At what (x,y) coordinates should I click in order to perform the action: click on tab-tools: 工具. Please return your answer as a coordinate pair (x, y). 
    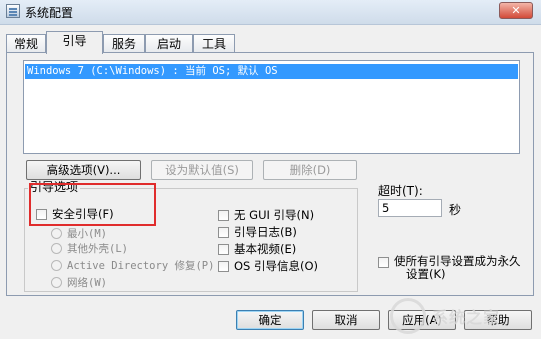
    Looking at the image, I should click on (214, 43).